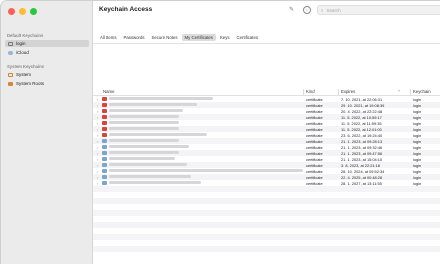  I want to click on column-header-name: Name, so click(108, 91).